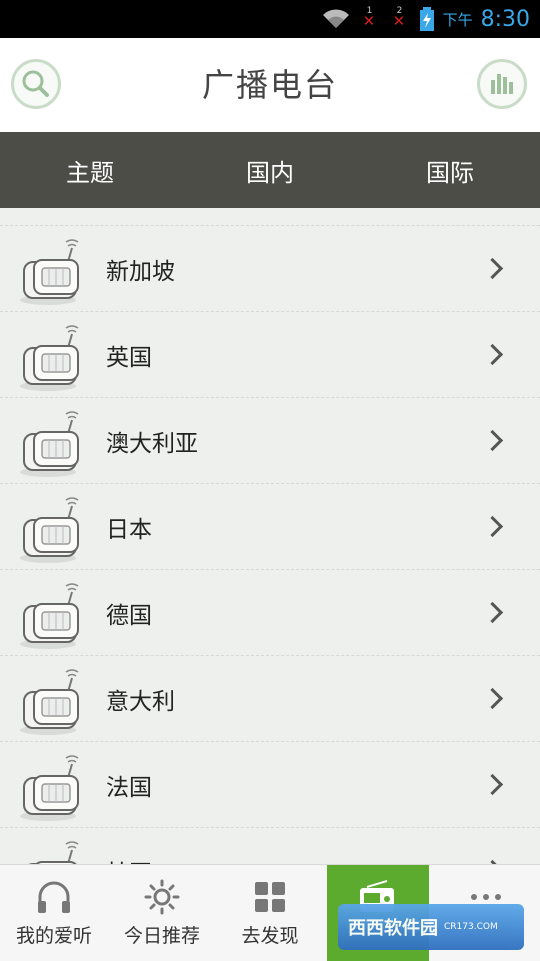 Image resolution: width=540 pixels, height=961 pixels. I want to click on nav-my-favorites: 我的爱听, so click(54, 913).